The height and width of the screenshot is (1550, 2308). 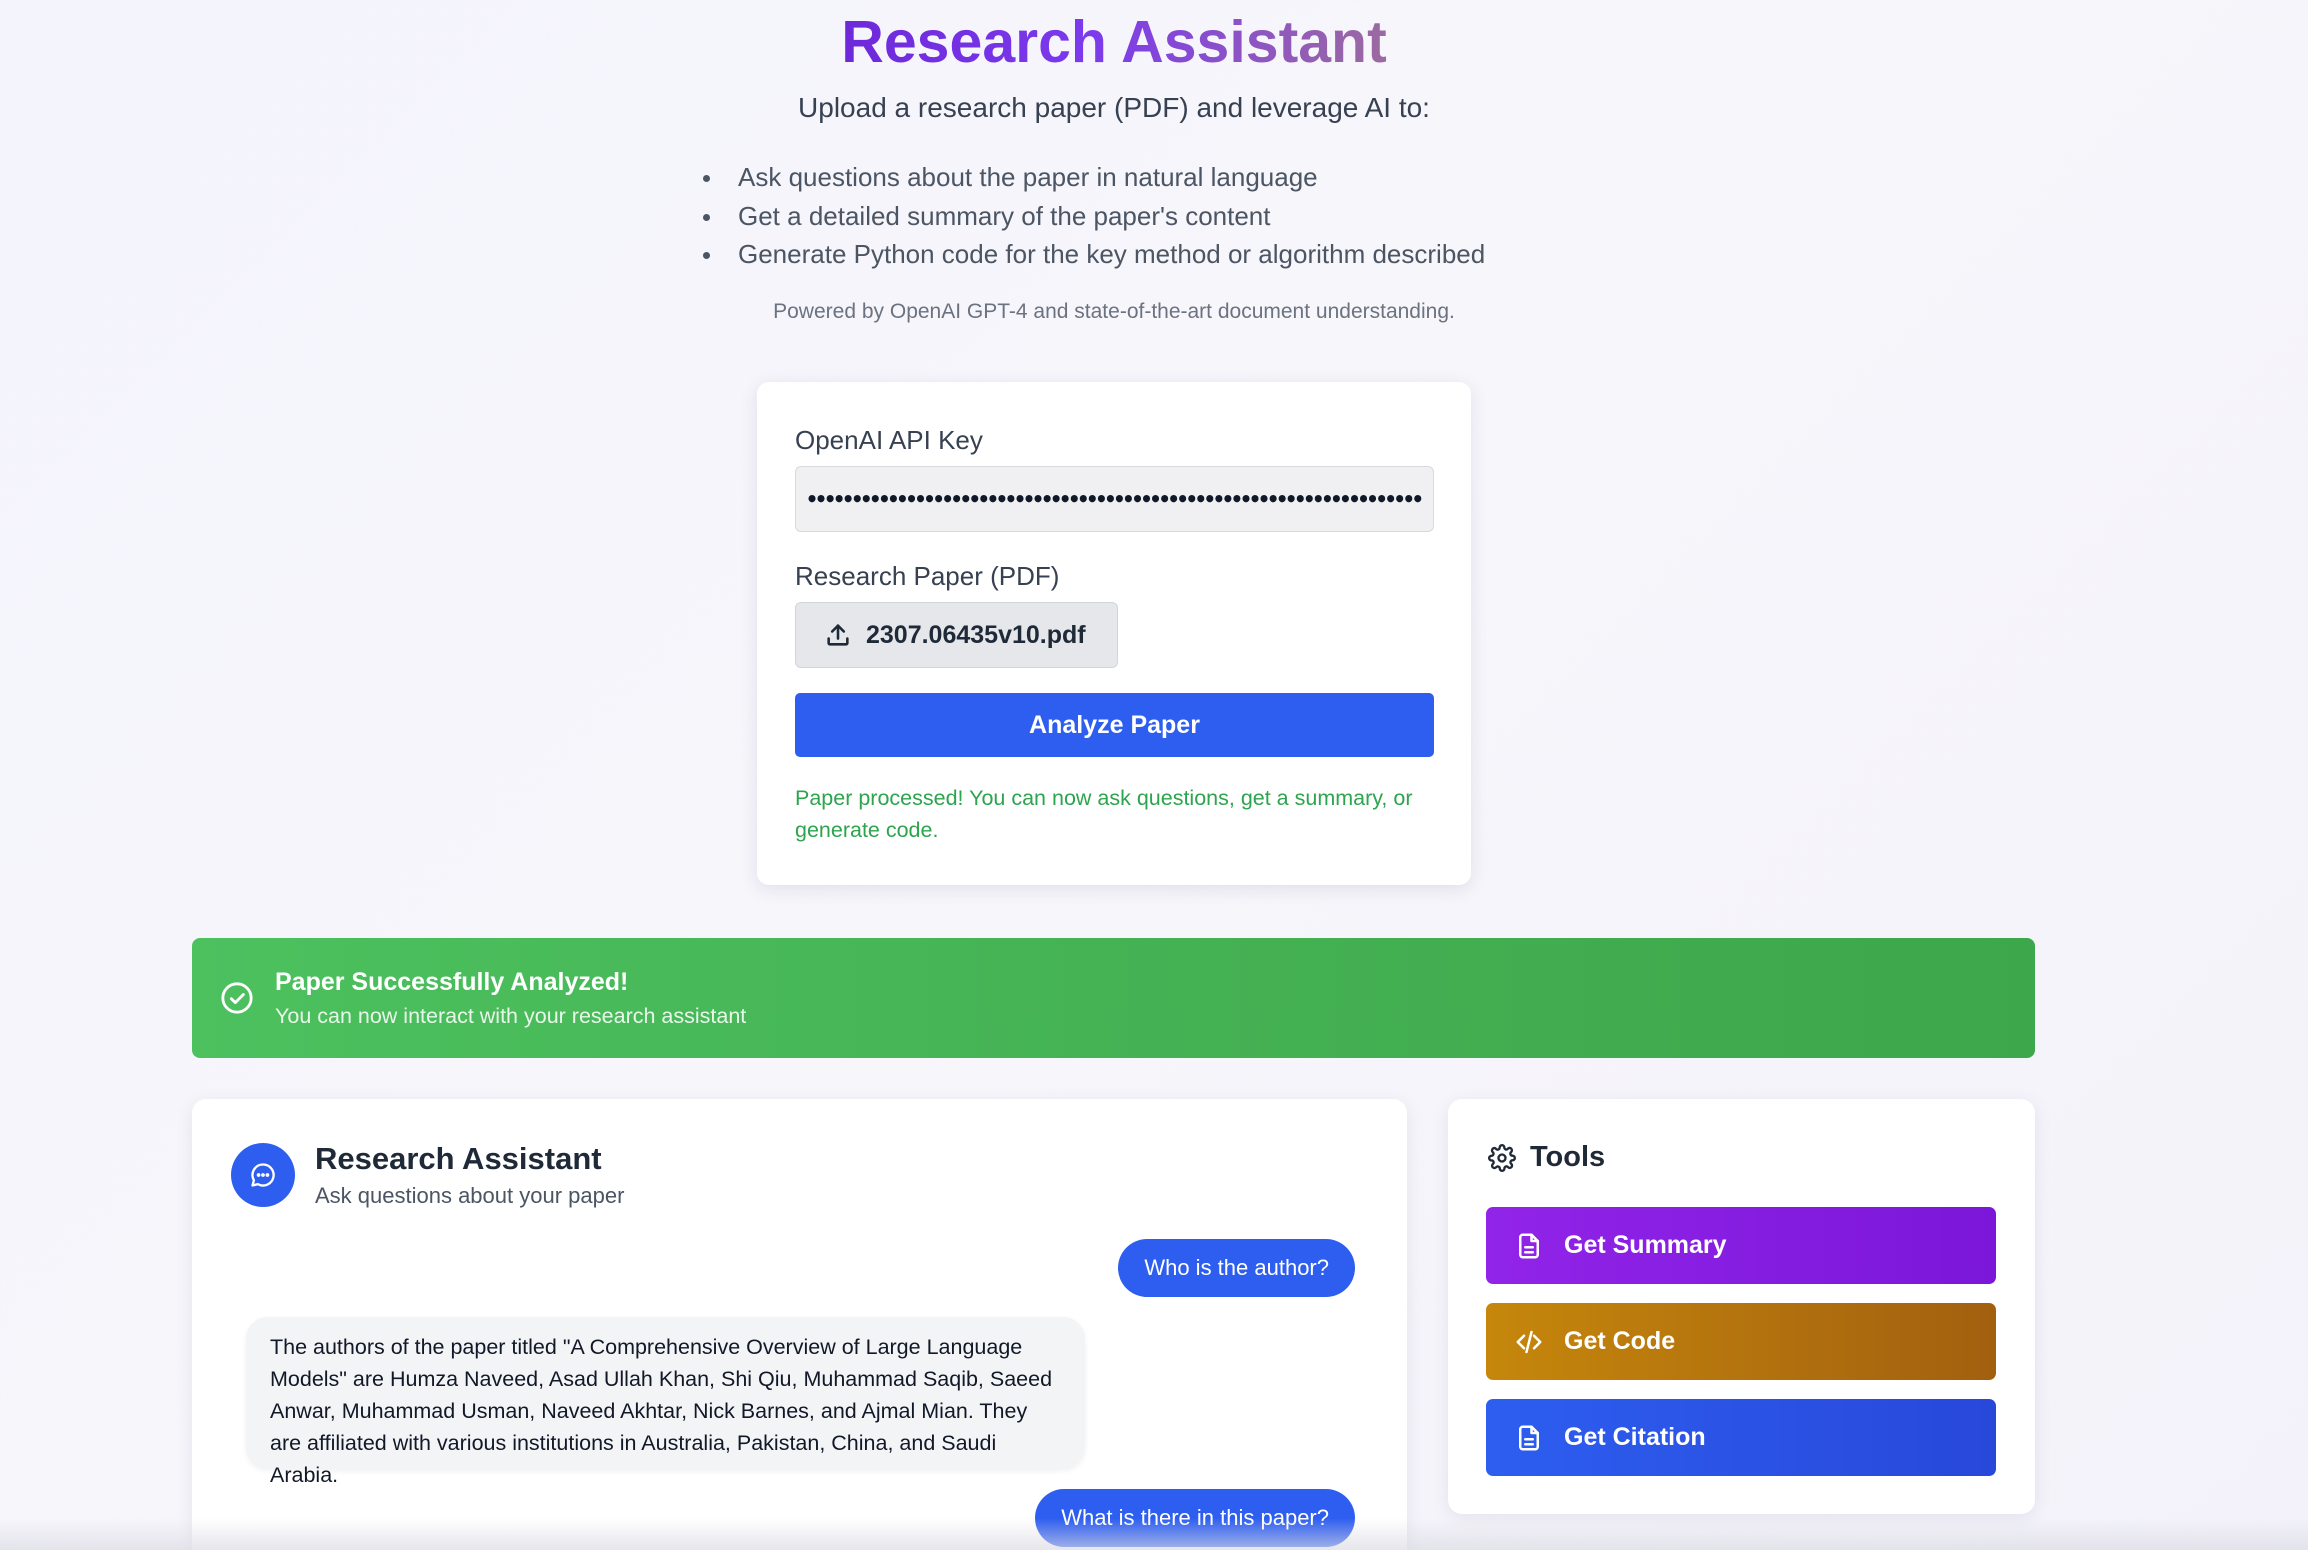 What do you see at coordinates (470, 1195) in the screenshot?
I see `chat-subtitle: Ask questions about your paper` at bounding box center [470, 1195].